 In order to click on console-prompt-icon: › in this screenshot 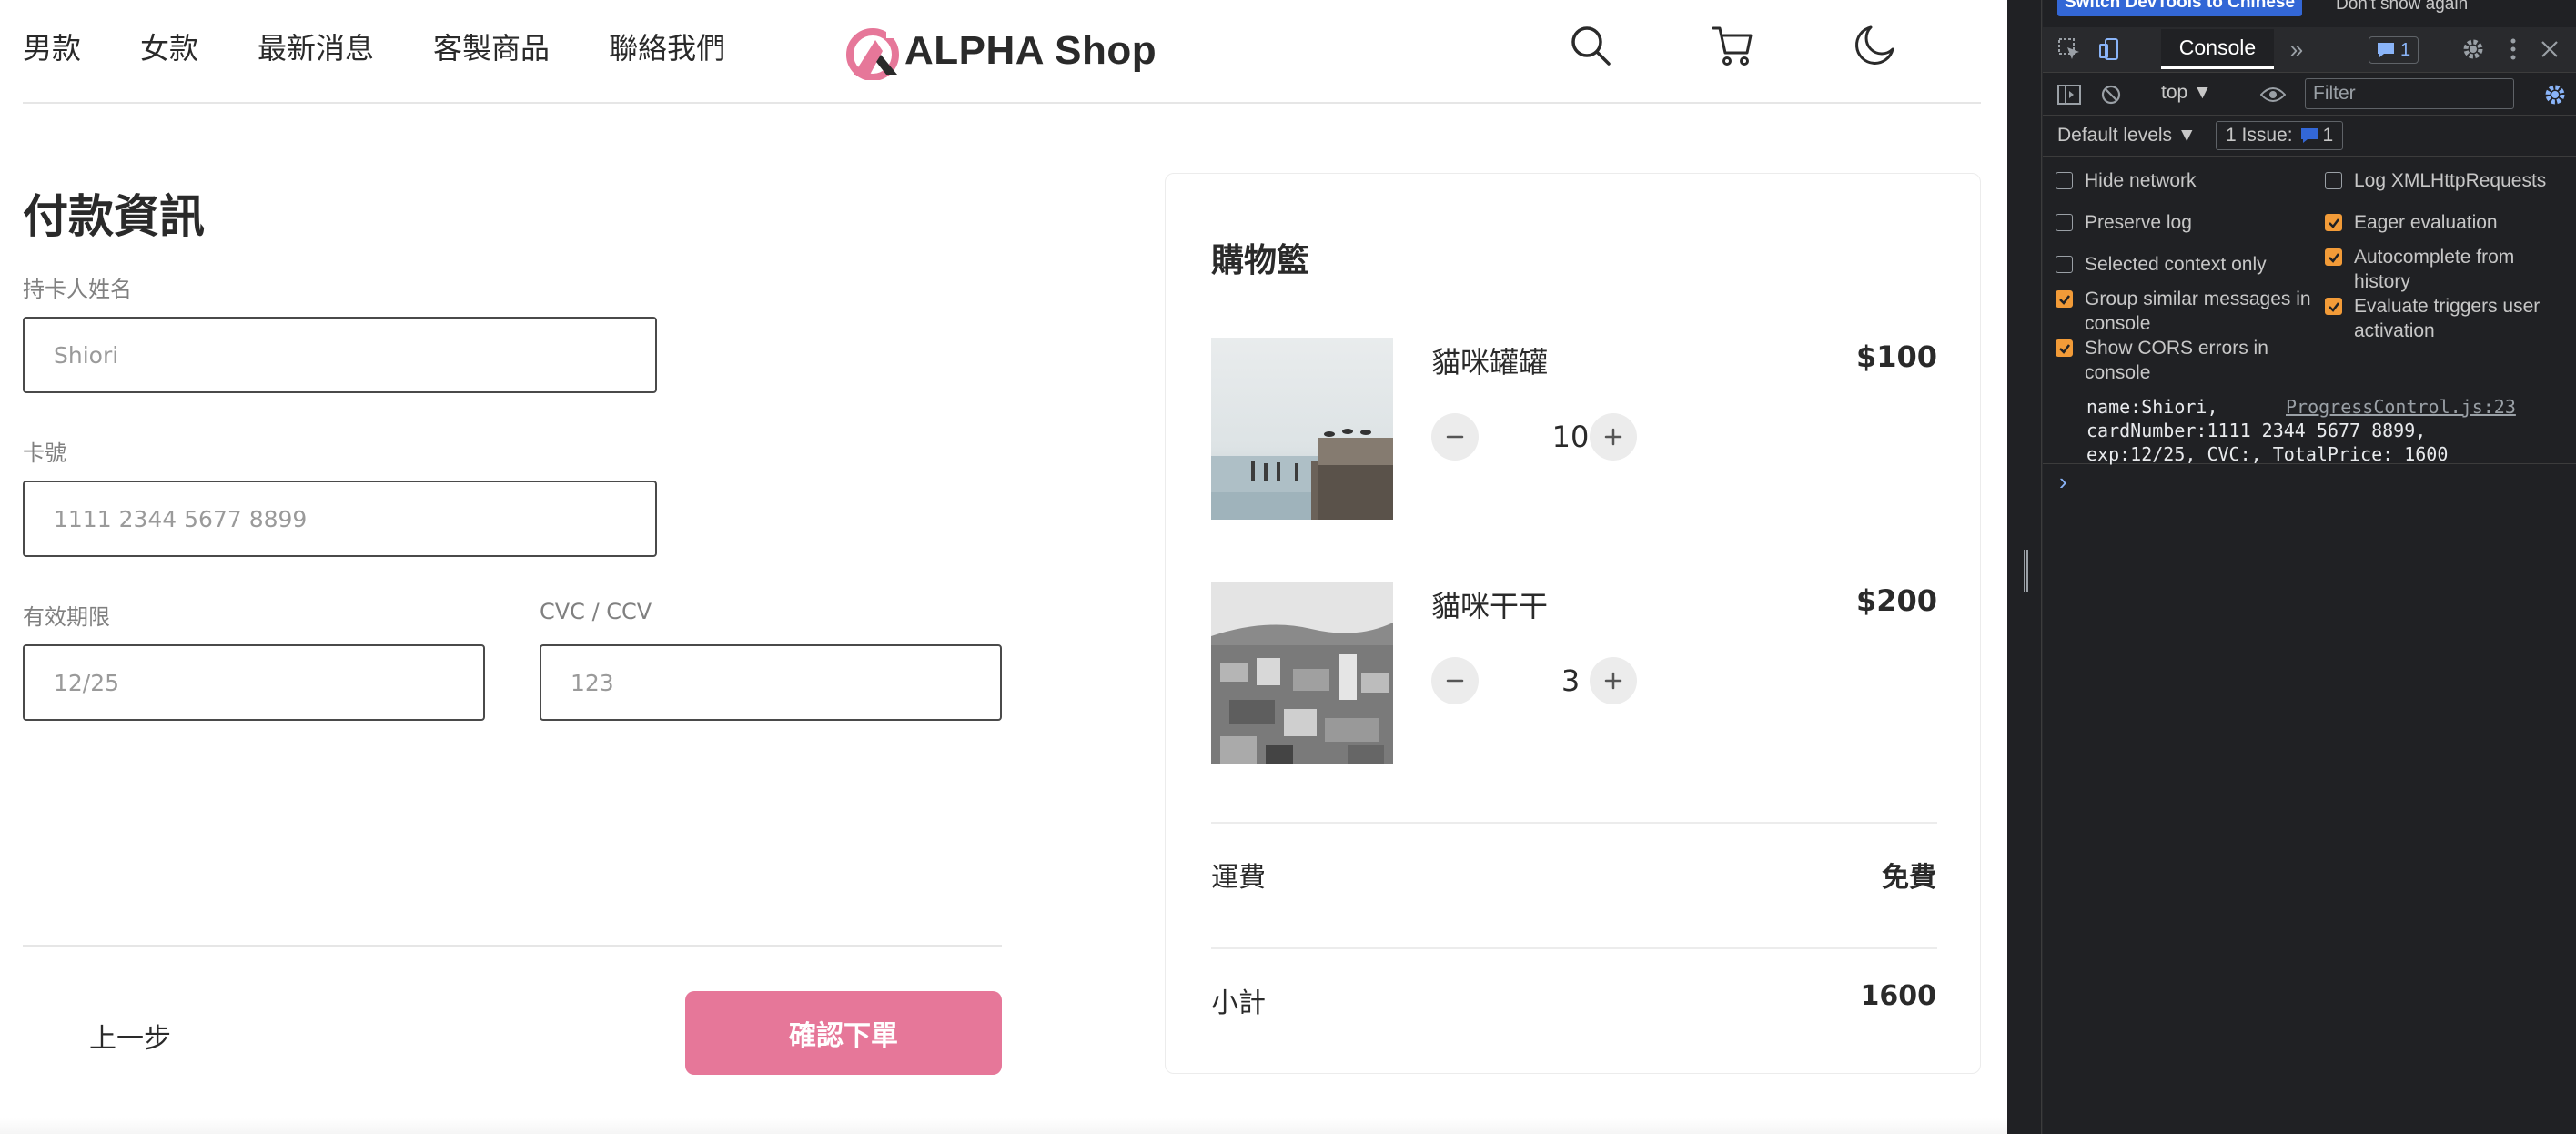, I will do `click(2063, 482)`.